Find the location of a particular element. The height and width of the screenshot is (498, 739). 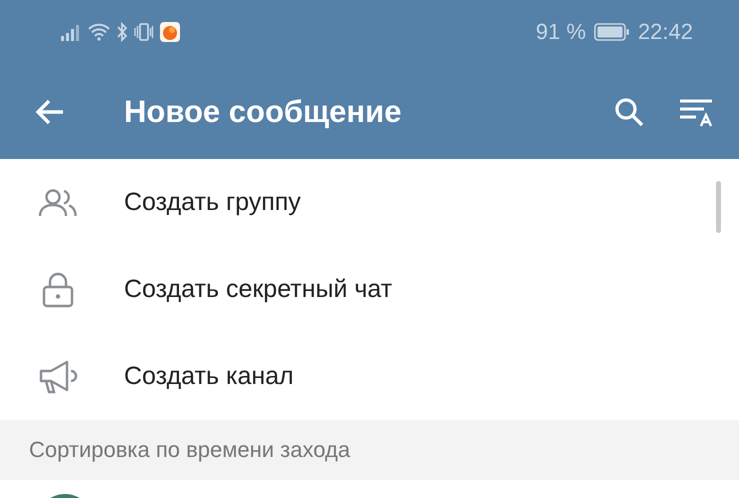

clock-time: 22:42 is located at coordinates (665, 32).